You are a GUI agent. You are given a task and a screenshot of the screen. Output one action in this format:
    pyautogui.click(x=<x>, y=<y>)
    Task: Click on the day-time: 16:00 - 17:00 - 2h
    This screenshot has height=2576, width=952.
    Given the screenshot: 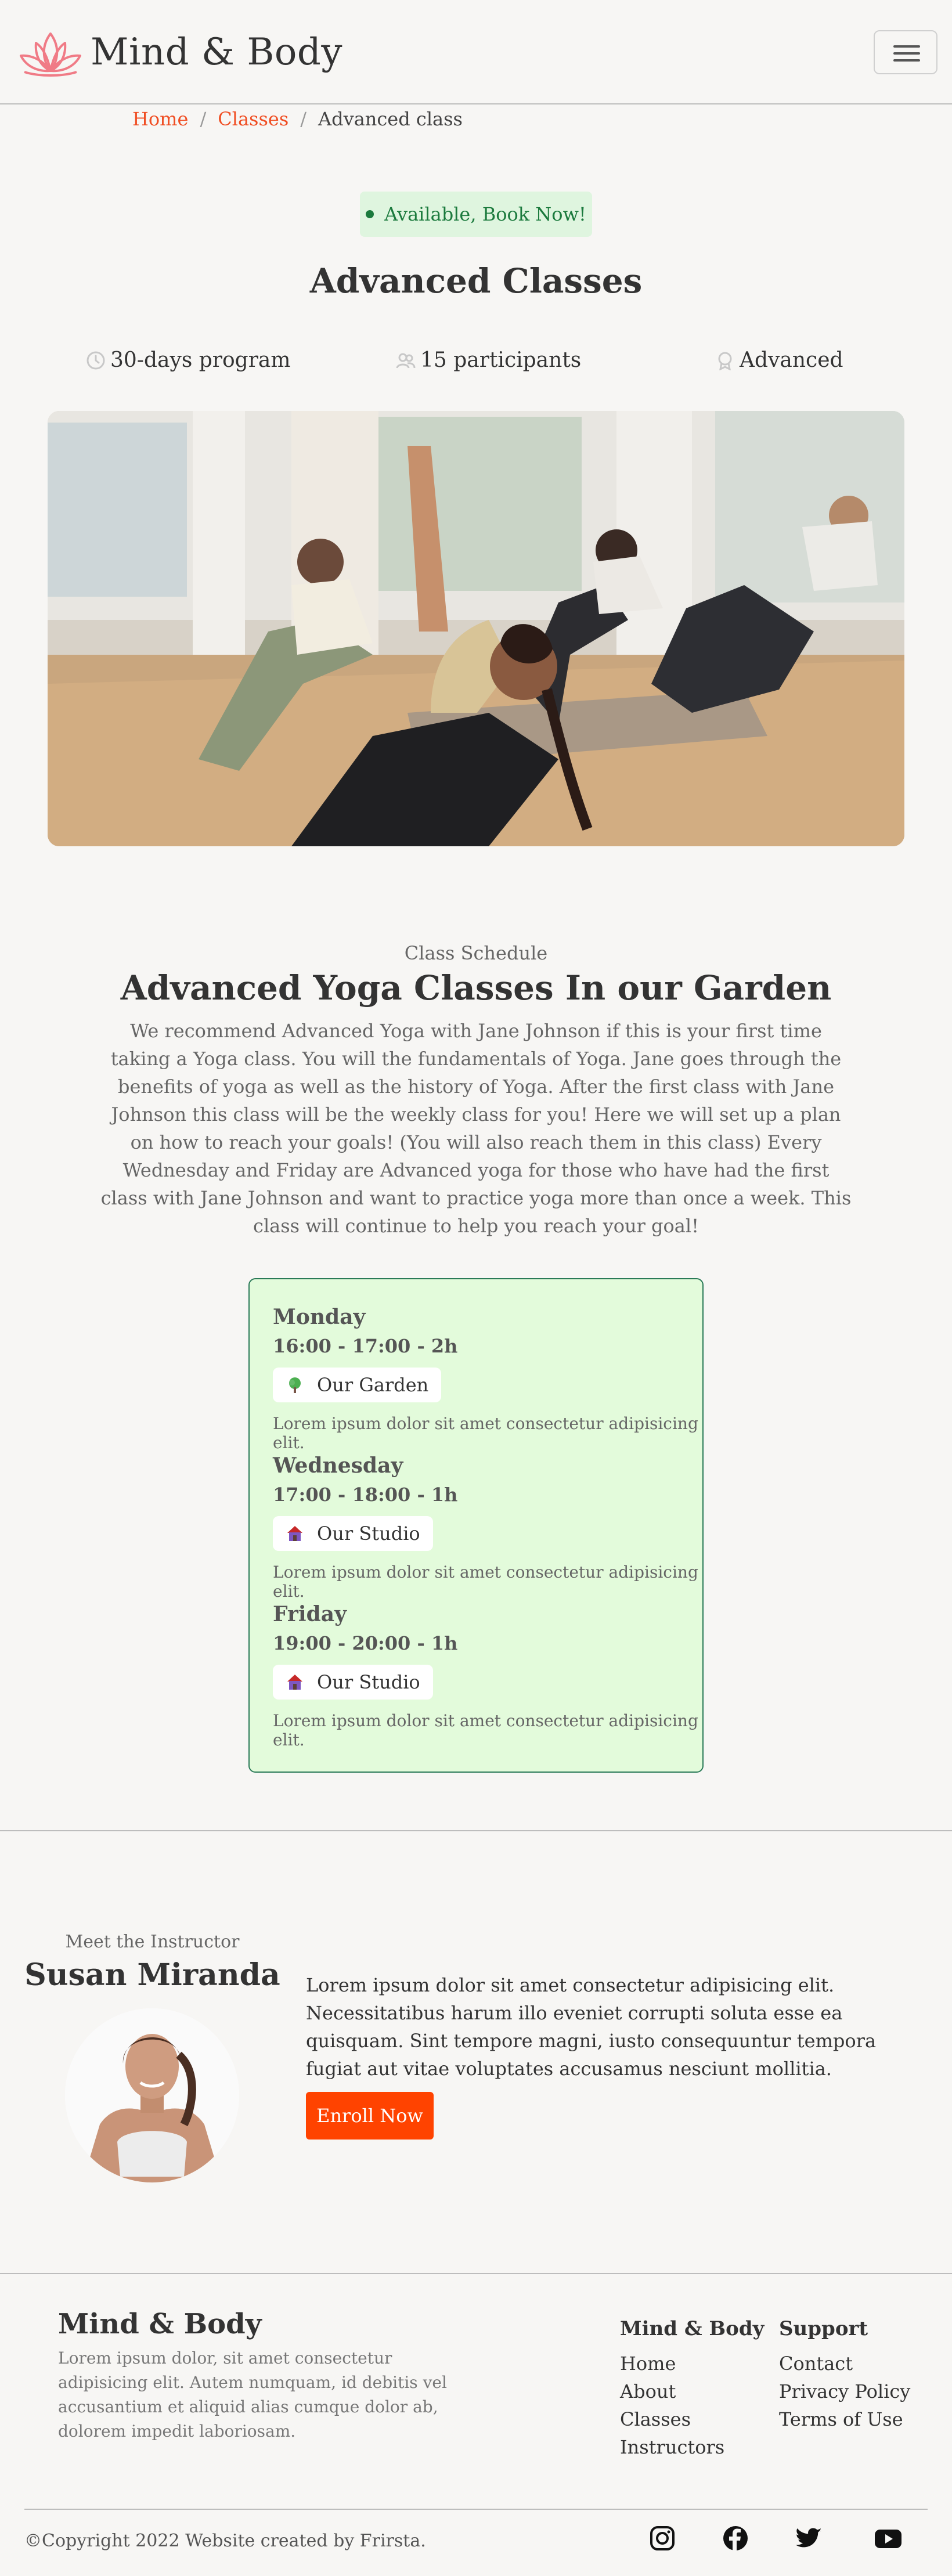 What is the action you would take?
    pyautogui.click(x=365, y=1346)
    